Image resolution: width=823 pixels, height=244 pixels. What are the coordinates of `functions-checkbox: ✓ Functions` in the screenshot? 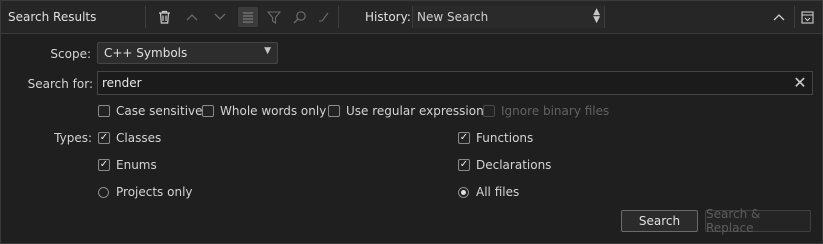 It's located at (495, 138).